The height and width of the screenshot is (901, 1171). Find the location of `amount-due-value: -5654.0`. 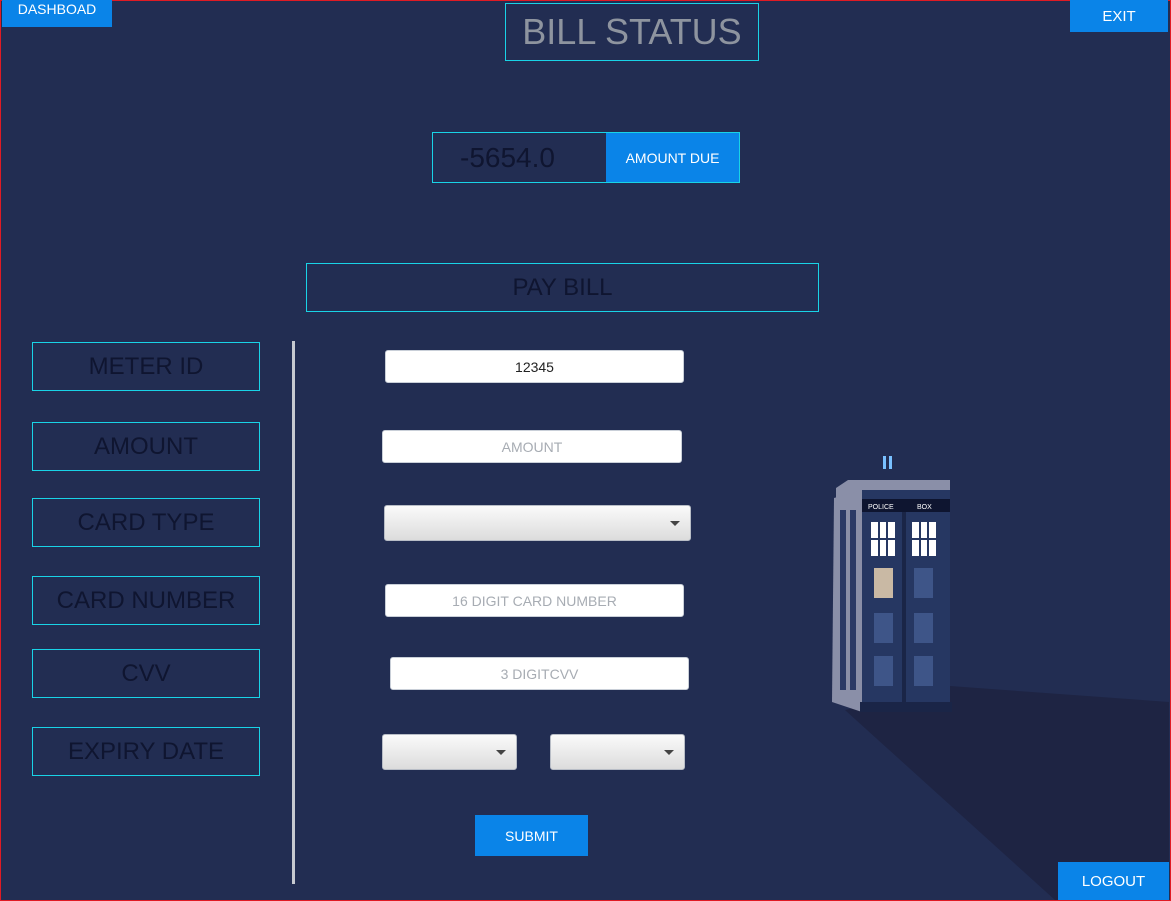

amount-due-value: -5654.0 is located at coordinates (507, 157).